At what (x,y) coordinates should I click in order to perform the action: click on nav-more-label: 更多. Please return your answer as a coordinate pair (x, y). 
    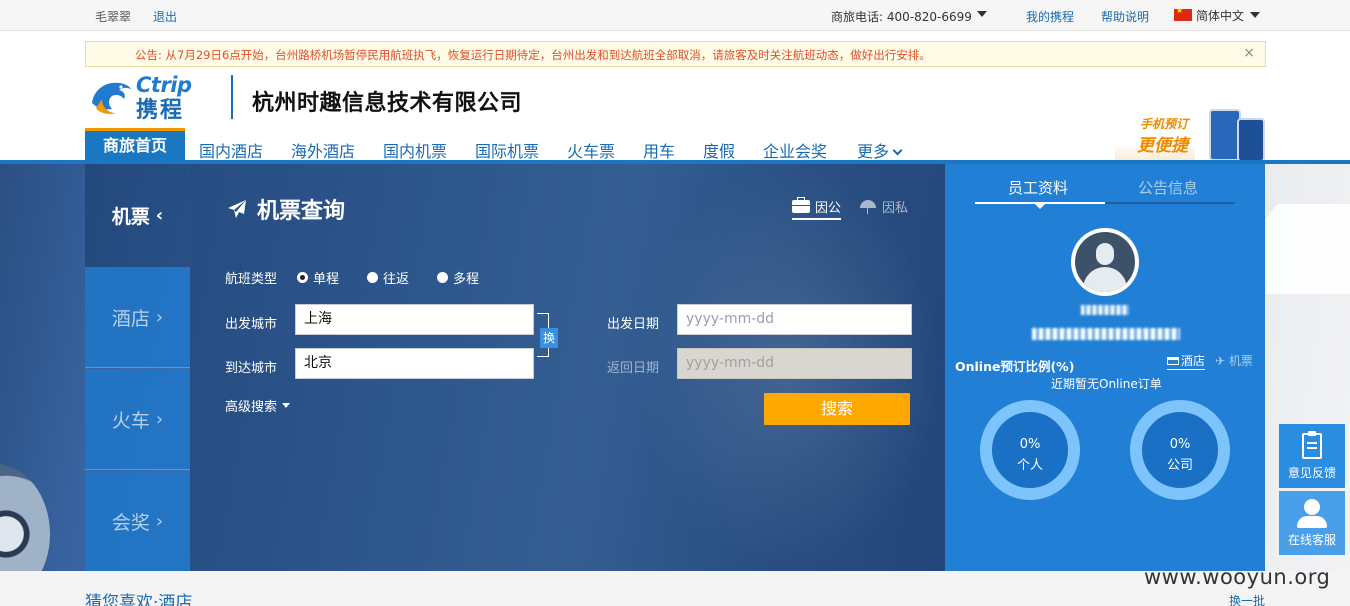
    Looking at the image, I should click on (873, 151).